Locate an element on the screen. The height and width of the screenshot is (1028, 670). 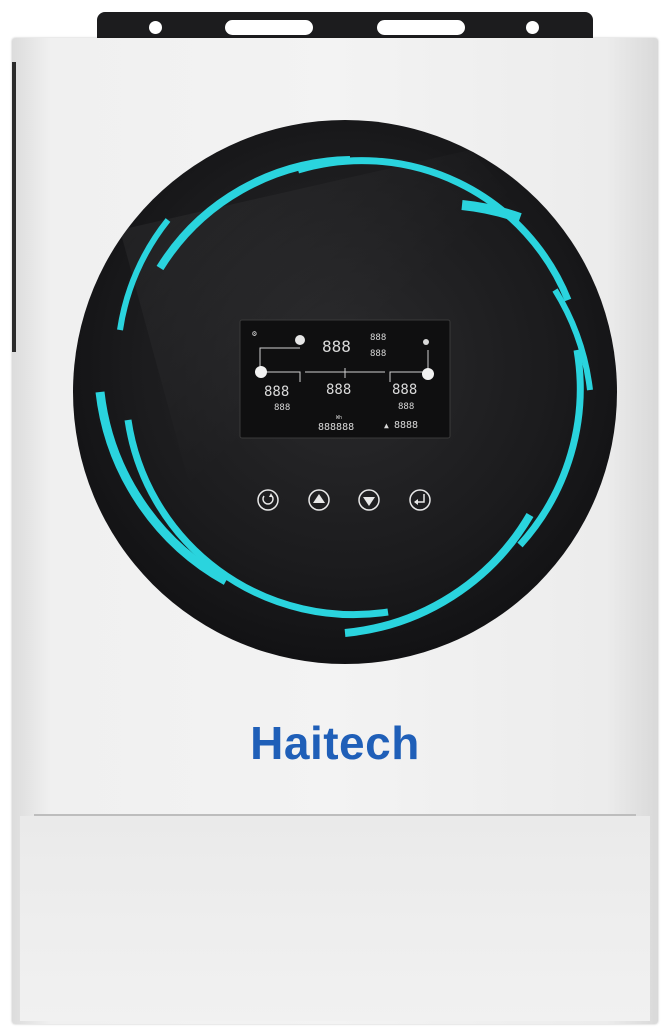
lcd-warning-icon: ▲ is located at coordinates (386, 425).